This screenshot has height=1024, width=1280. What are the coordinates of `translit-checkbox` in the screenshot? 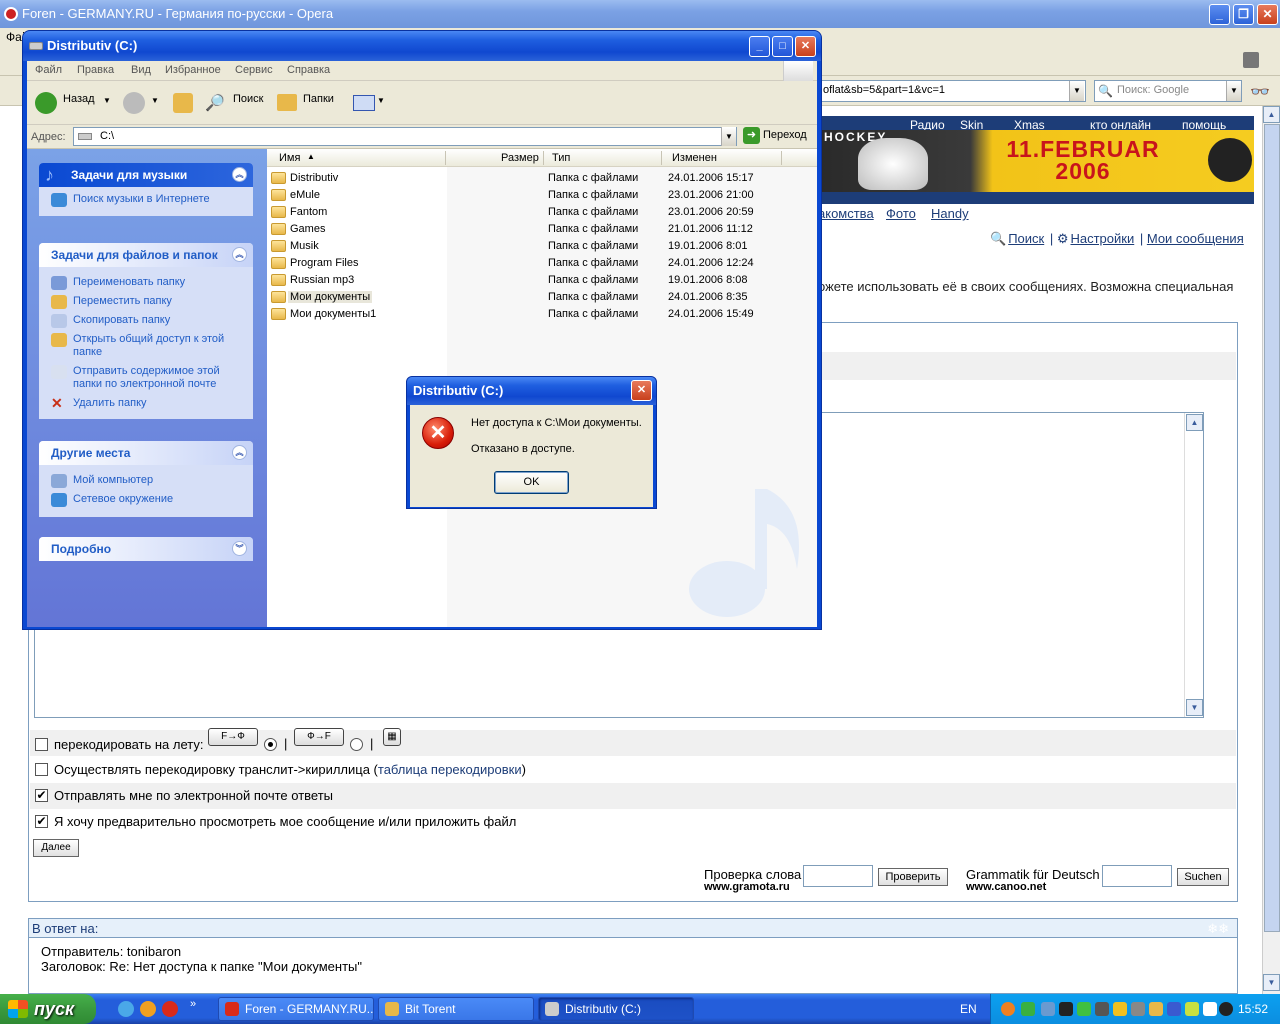 It's located at (41, 769).